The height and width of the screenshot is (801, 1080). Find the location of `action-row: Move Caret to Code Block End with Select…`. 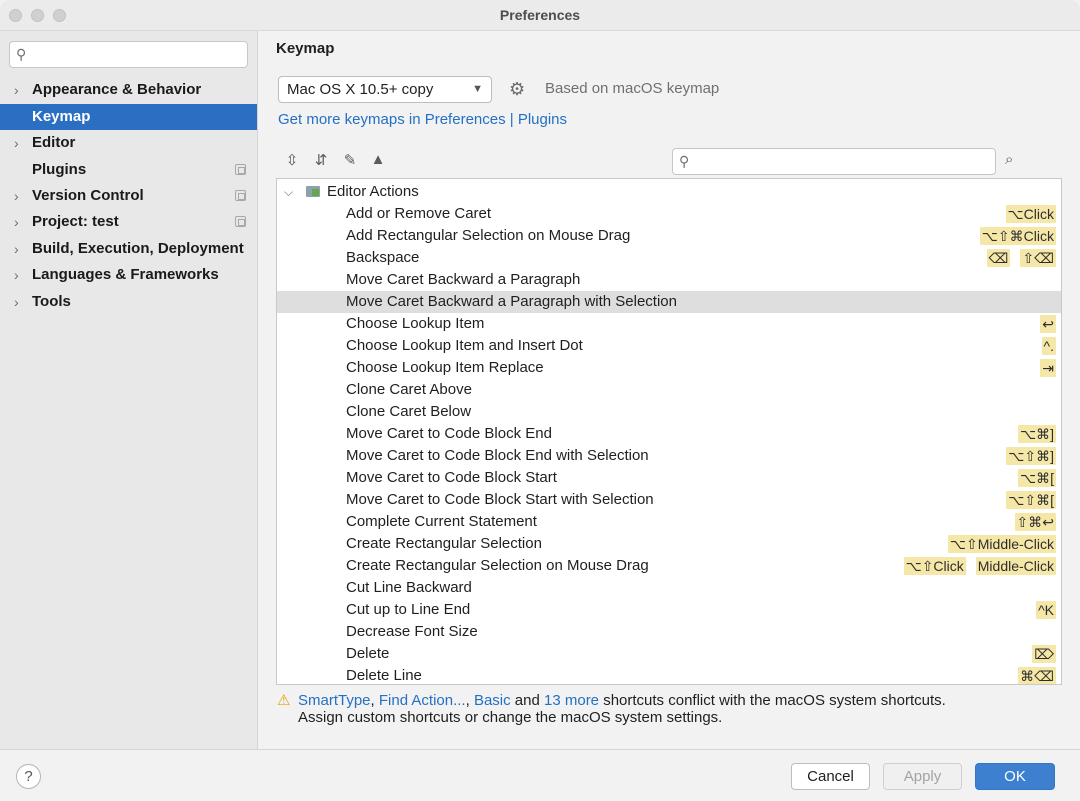

action-row: Move Caret to Code Block End with Select… is located at coordinates (669, 456).